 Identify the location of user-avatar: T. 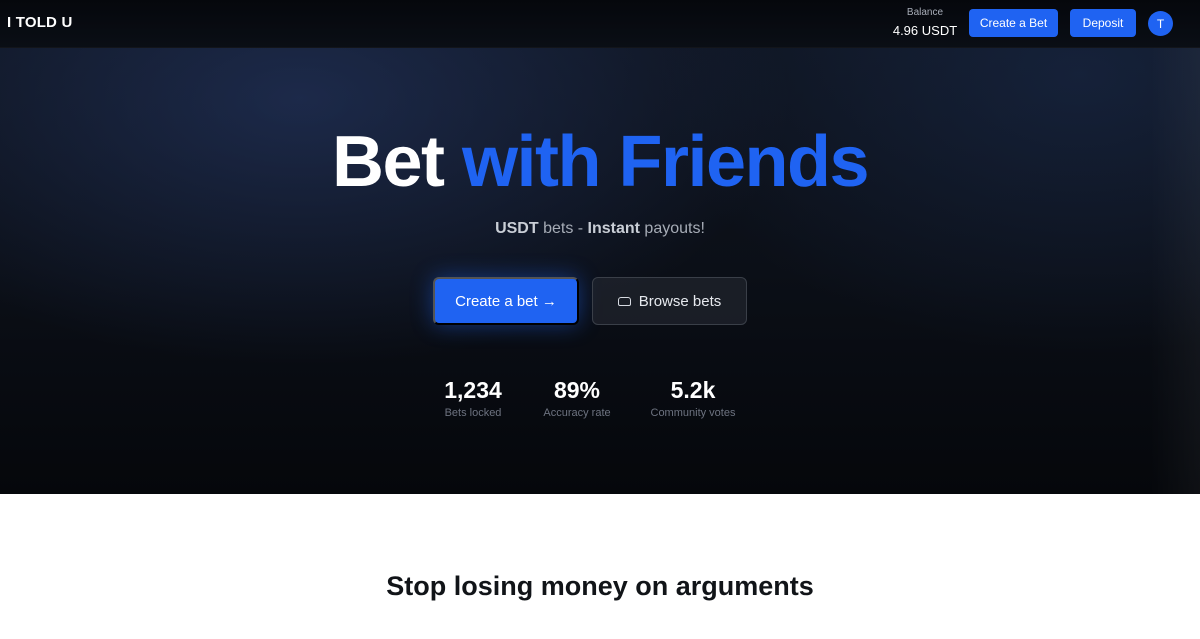
(1160, 23).